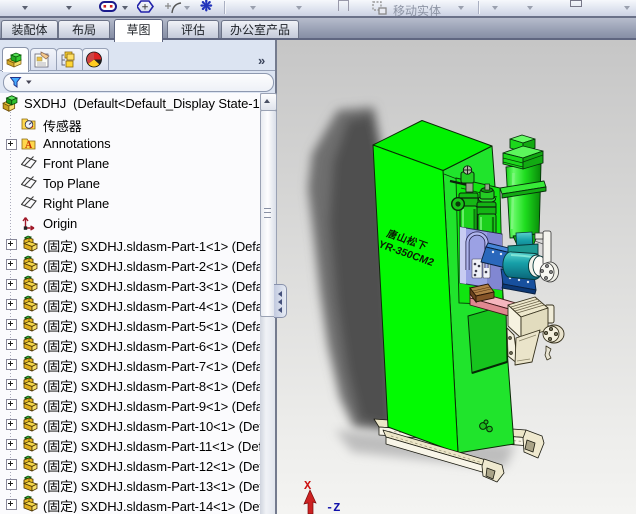 The image size is (636, 514). What do you see at coordinates (333, 507) in the screenshot?
I see `svg-text: -Z` at bounding box center [333, 507].